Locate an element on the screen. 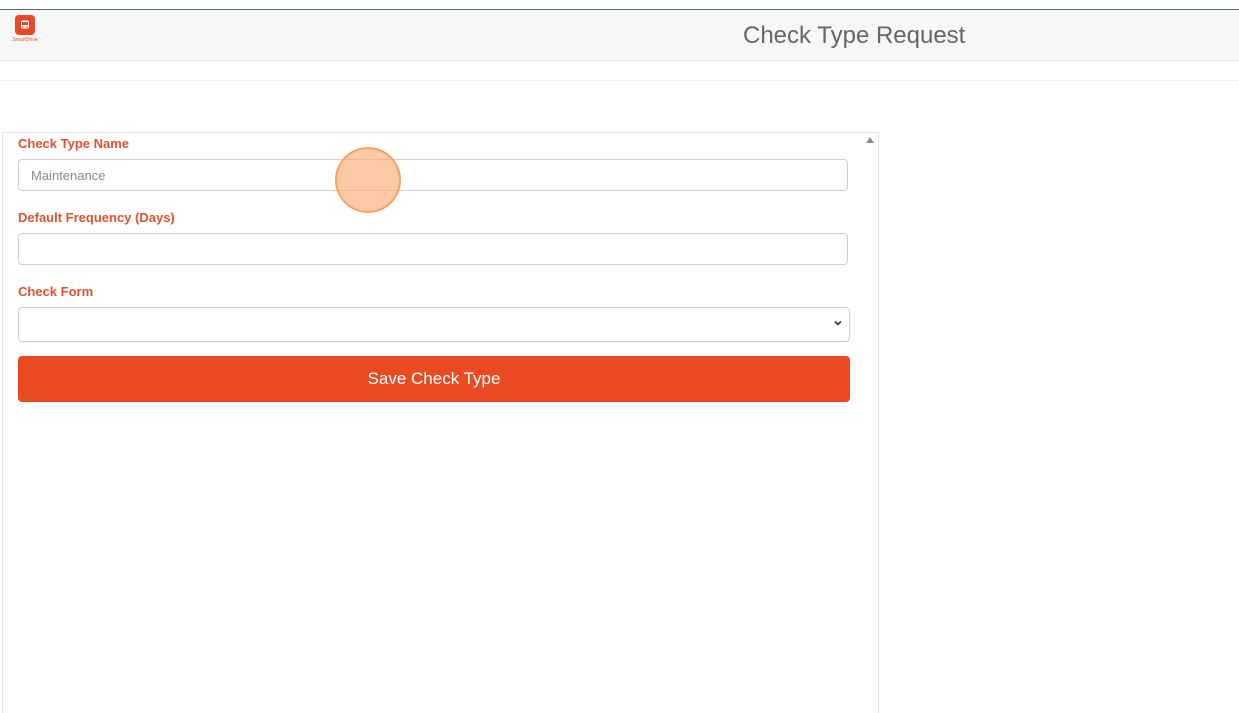 The width and height of the screenshot is (1239, 713). toolbar-strip is located at coordinates (619, 71).